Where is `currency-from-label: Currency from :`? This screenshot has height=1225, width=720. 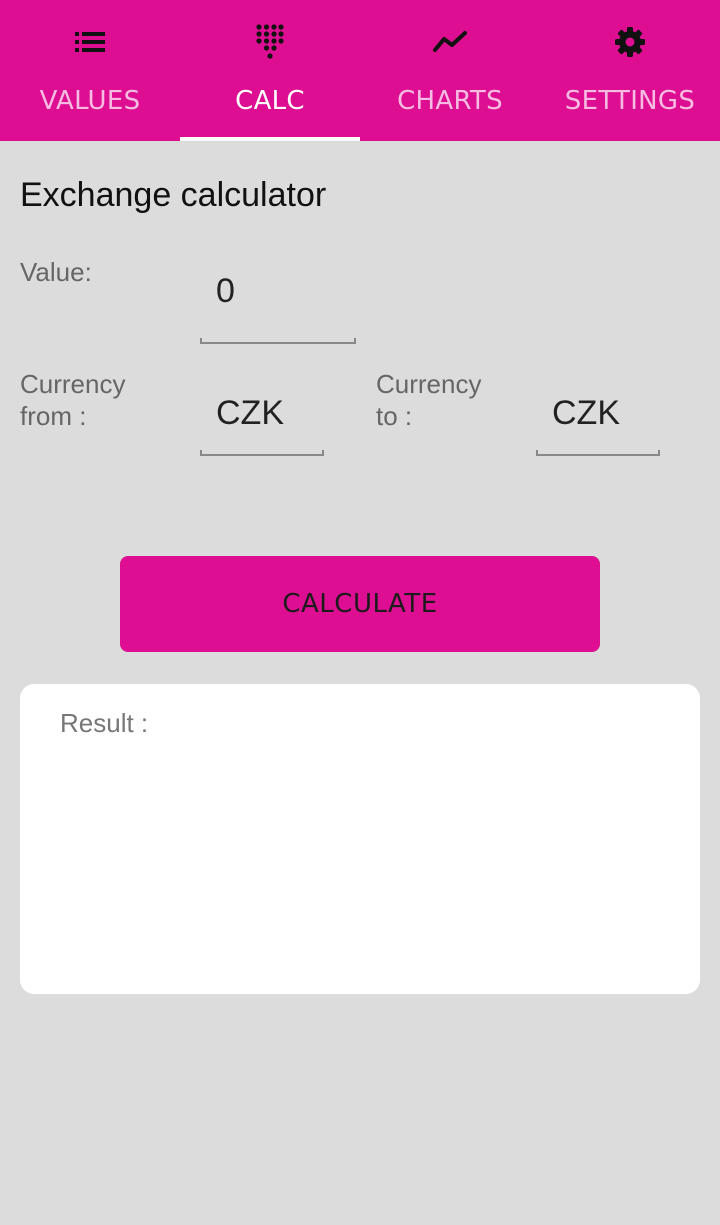 currency-from-label: Currency from : is located at coordinates (72, 400).